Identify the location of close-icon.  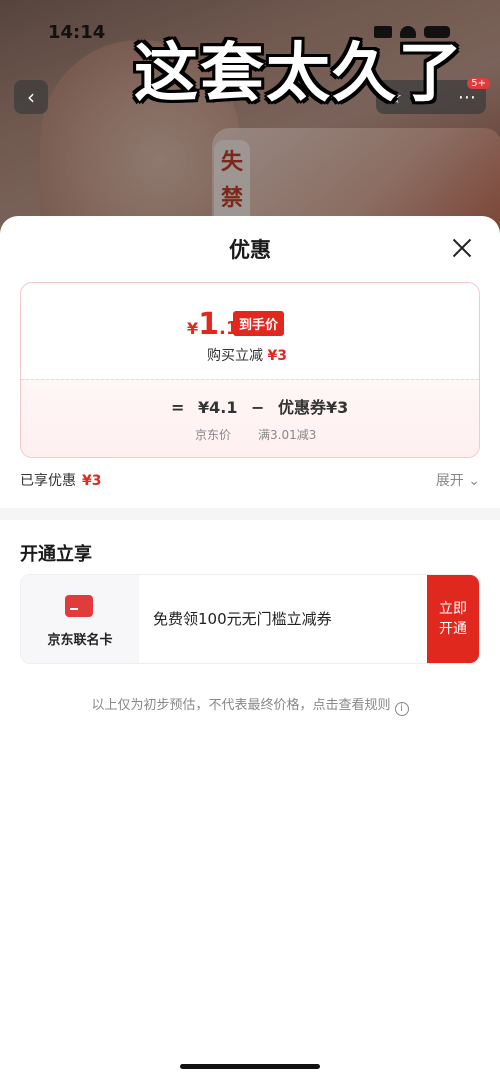
(462, 248).